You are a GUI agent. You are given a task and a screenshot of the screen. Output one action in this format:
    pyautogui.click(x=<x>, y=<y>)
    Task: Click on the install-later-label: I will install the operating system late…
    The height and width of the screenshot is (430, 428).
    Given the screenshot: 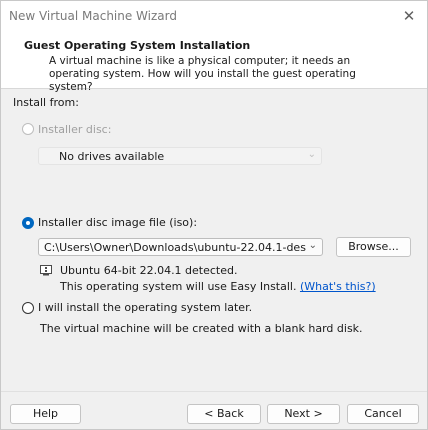 What is the action you would take?
    pyautogui.click(x=145, y=307)
    